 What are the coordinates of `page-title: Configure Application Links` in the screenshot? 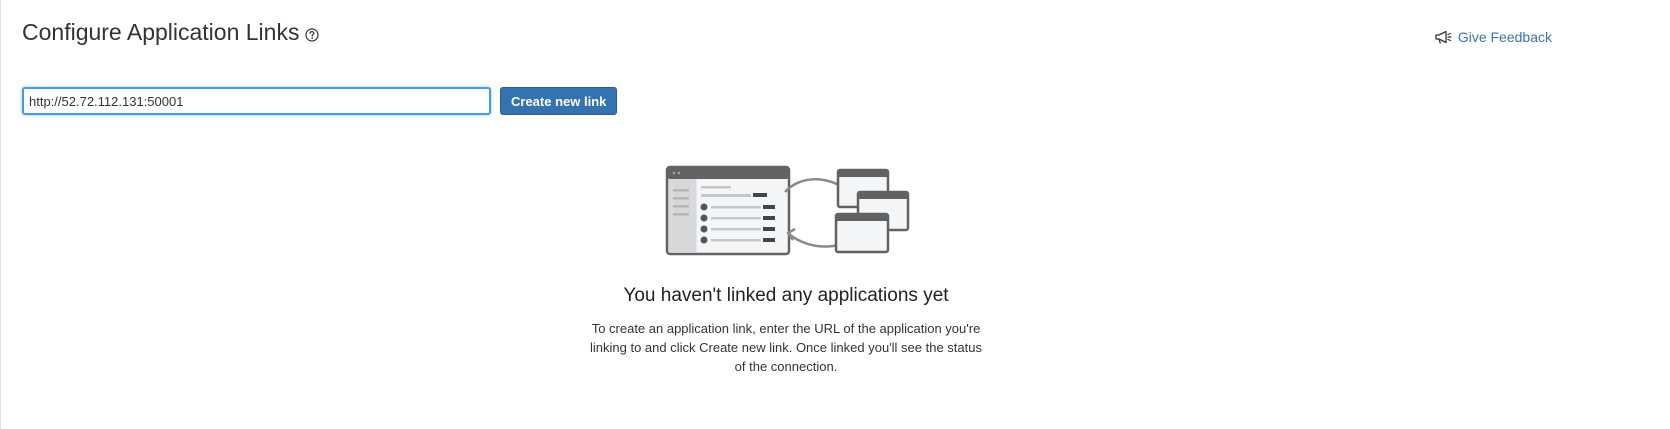 It's located at (161, 32).